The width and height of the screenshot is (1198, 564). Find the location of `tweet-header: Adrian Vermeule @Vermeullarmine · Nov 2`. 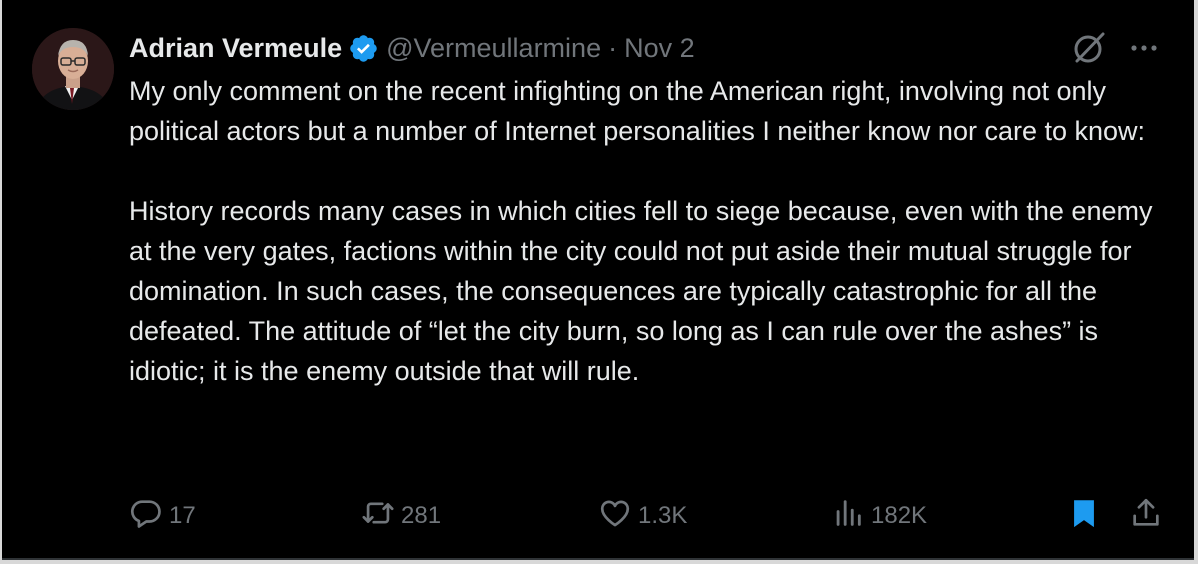

tweet-header: Adrian Vermeule @Vermeullarmine · Nov 2 is located at coordinates (412, 48).